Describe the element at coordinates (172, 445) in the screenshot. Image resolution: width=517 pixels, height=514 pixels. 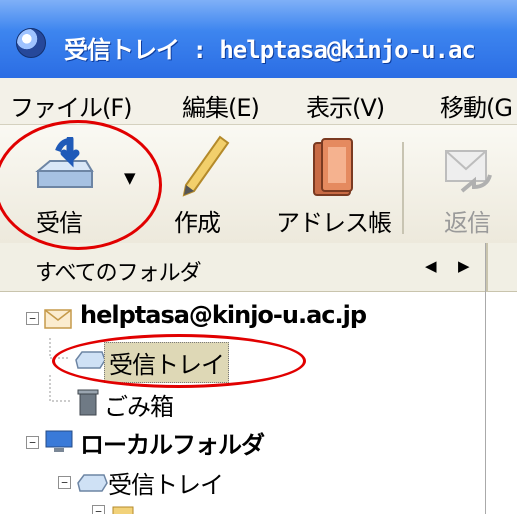
I see `local-folders-label: ローカルフォルダ` at that location.